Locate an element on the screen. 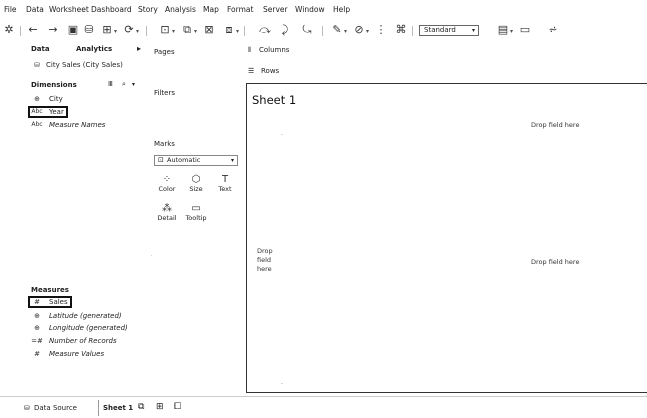  show-me-icon: ⌘ is located at coordinates (401, 30).